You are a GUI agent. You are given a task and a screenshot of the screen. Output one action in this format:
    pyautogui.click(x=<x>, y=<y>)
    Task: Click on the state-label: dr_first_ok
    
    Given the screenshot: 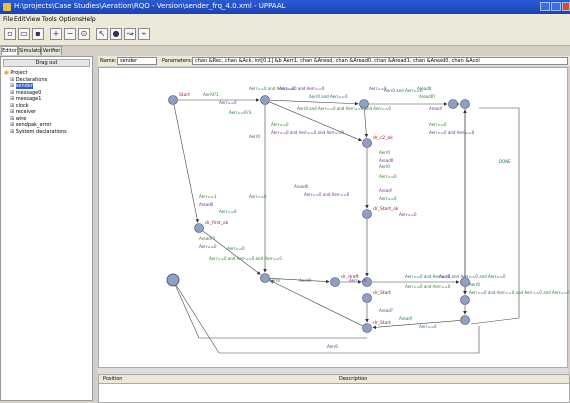 What is the action you would take?
    pyautogui.click(x=217, y=223)
    